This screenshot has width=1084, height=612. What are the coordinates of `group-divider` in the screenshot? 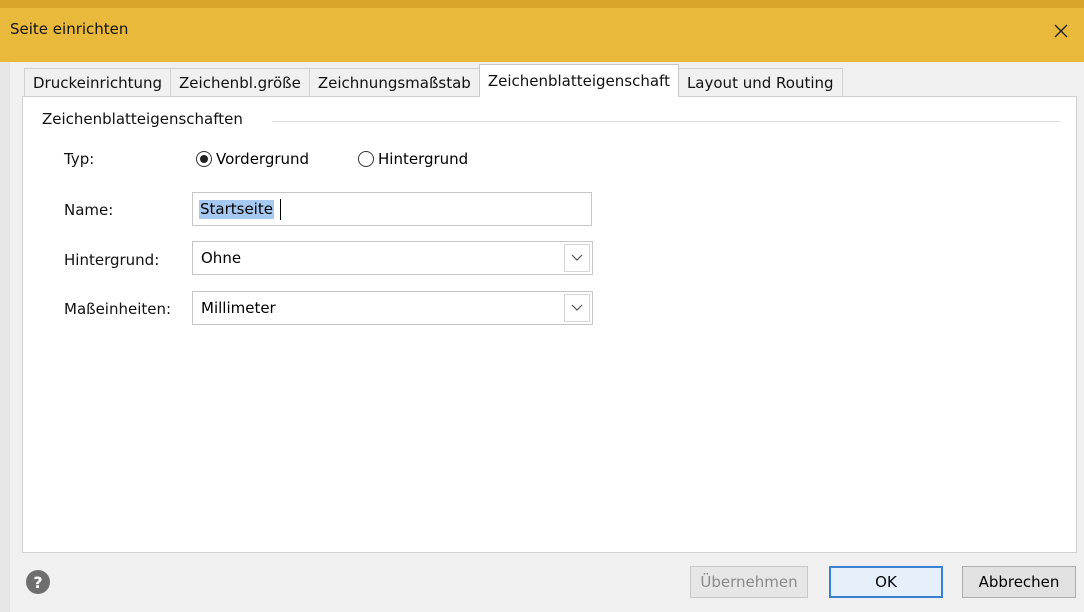 It's located at (666, 121).